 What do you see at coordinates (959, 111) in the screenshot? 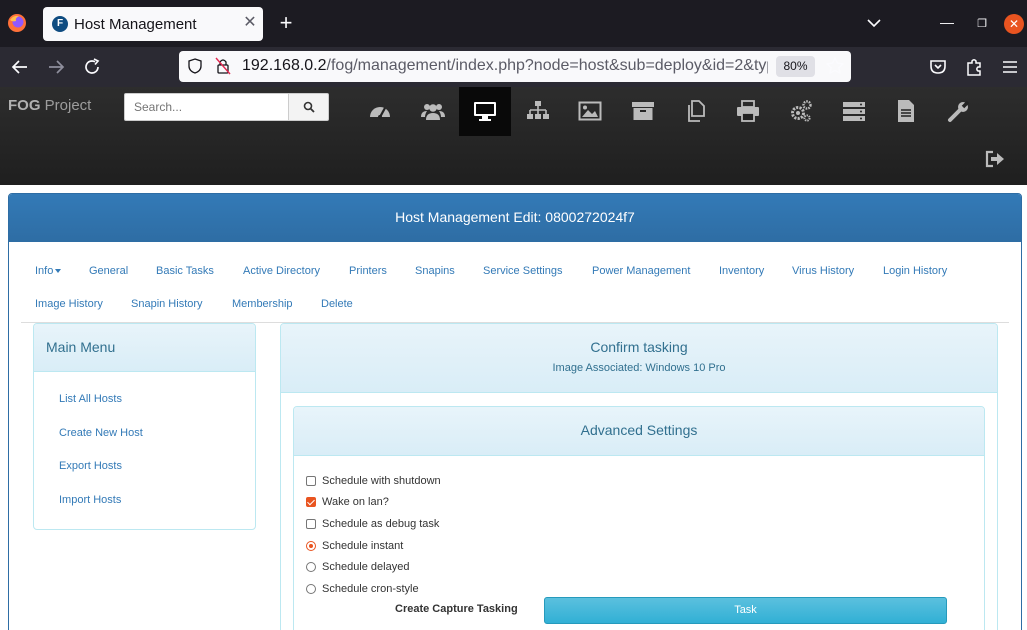
I see `settings-wrench-icon` at bounding box center [959, 111].